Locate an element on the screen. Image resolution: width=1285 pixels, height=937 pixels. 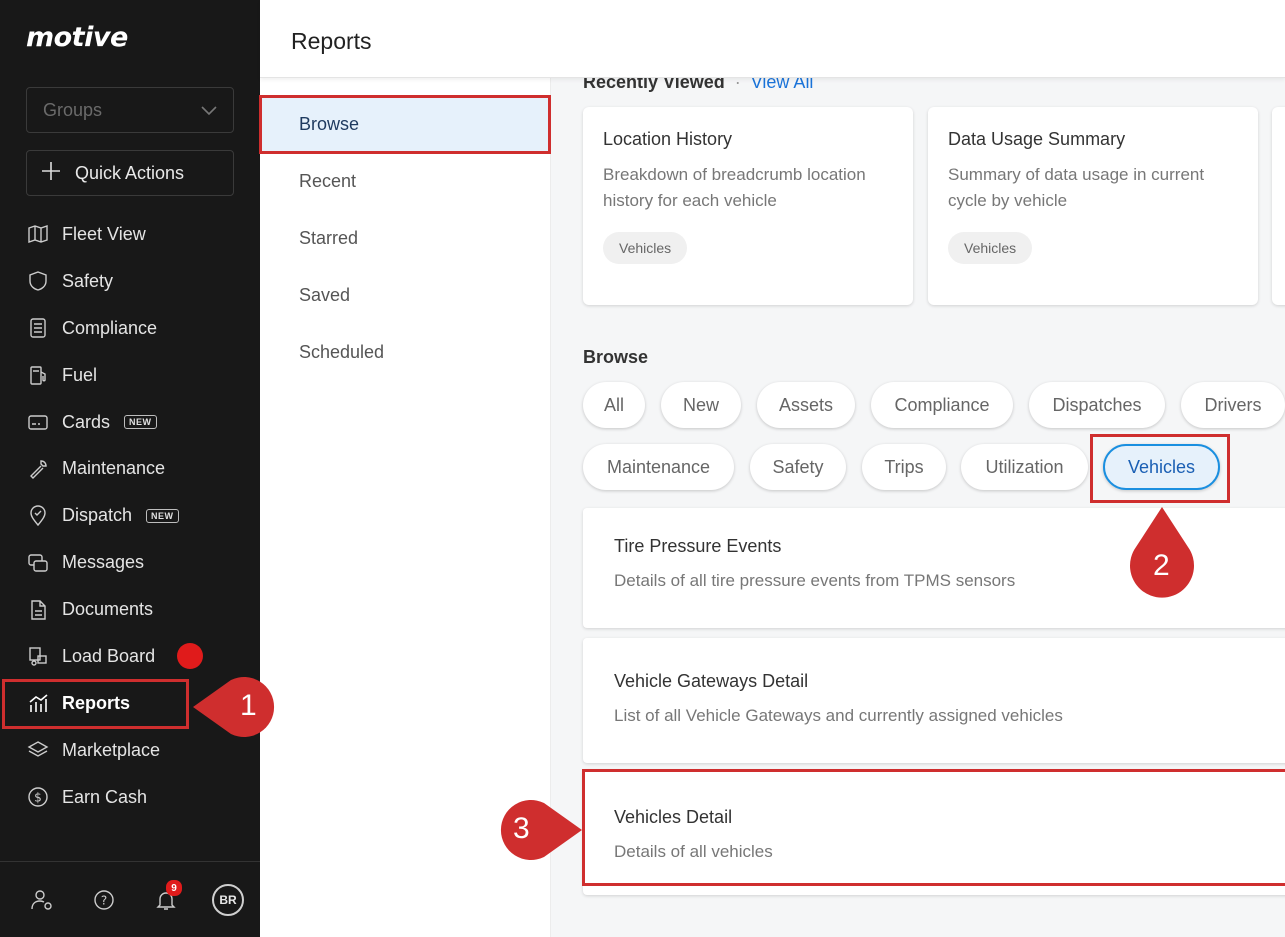
filter-chip-trips: Trips is located at coordinates (904, 467).